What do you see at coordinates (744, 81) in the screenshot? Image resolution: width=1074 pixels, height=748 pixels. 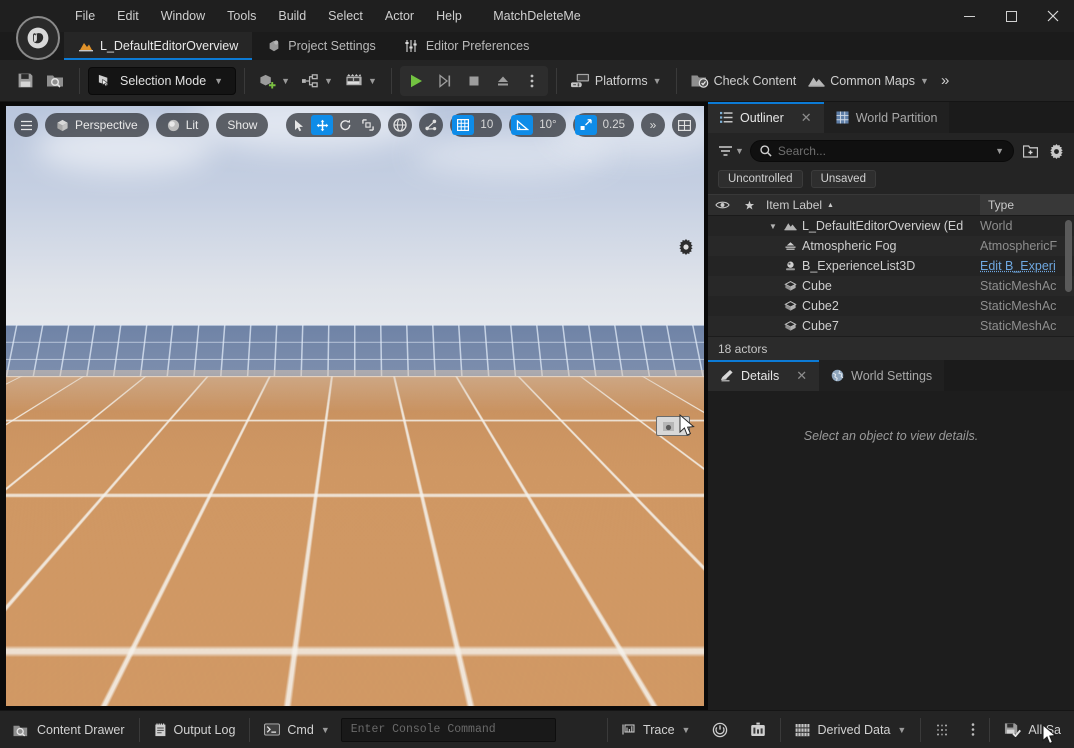 I see `check-content-button: Check Content` at bounding box center [744, 81].